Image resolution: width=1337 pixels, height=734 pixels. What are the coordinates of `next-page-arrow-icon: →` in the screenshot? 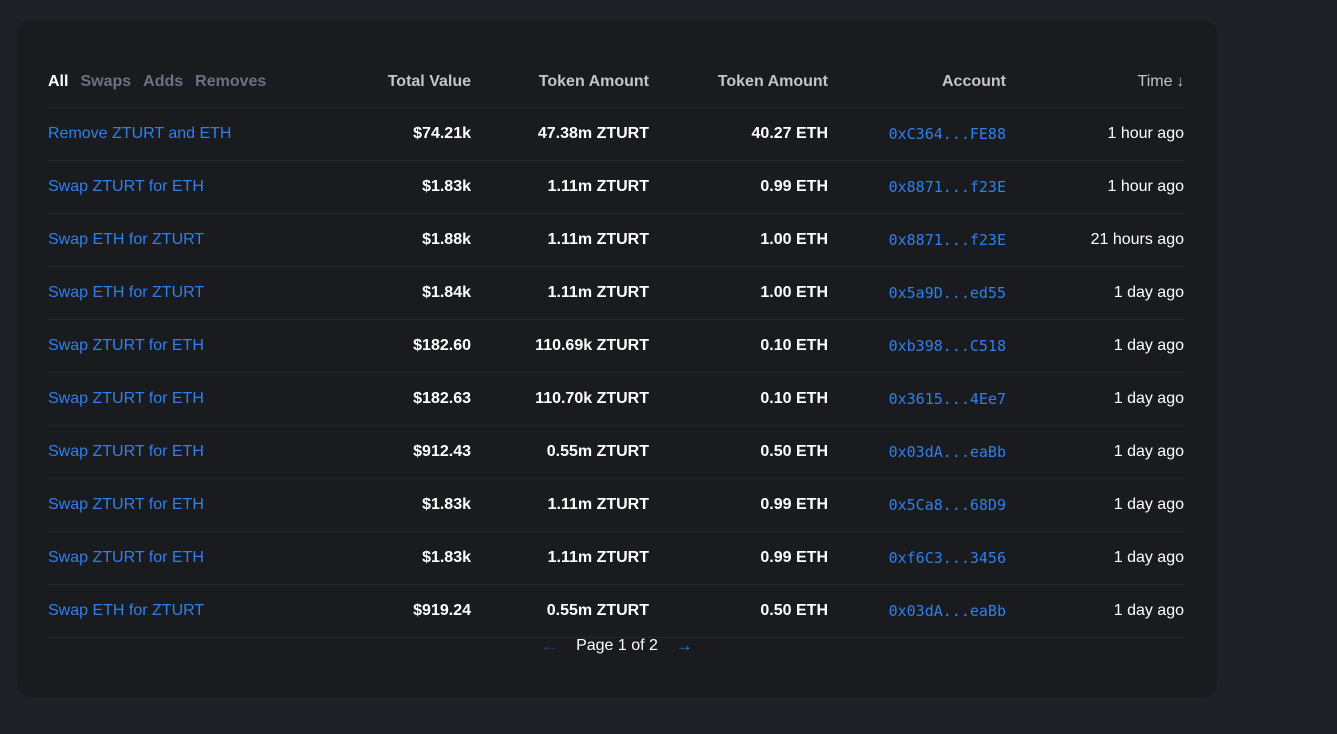 It's located at (684, 646).